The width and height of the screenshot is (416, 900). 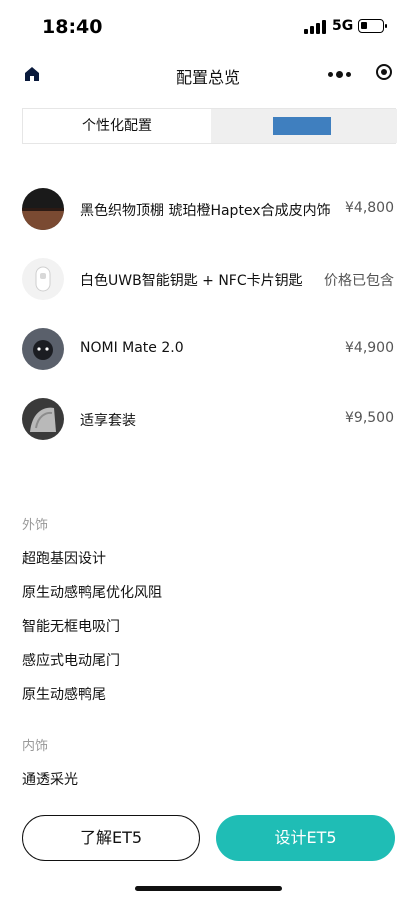 What do you see at coordinates (367, 418) in the screenshot?
I see `option-price: ¥9,500` at bounding box center [367, 418].